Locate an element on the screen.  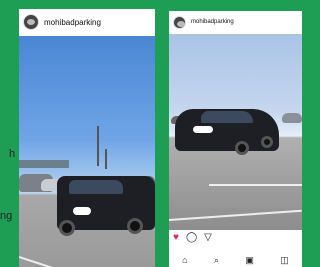
reels-icon: ▣ is located at coordinates (249, 260).